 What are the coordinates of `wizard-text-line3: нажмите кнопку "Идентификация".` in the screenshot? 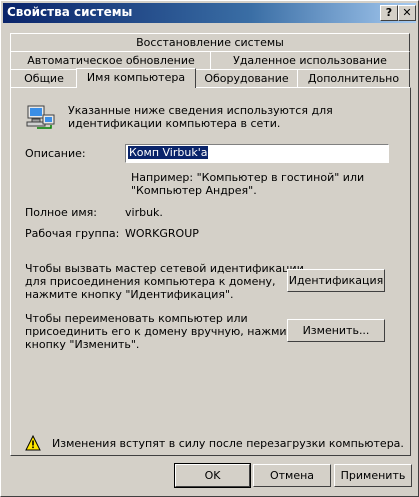 It's located at (129, 294).